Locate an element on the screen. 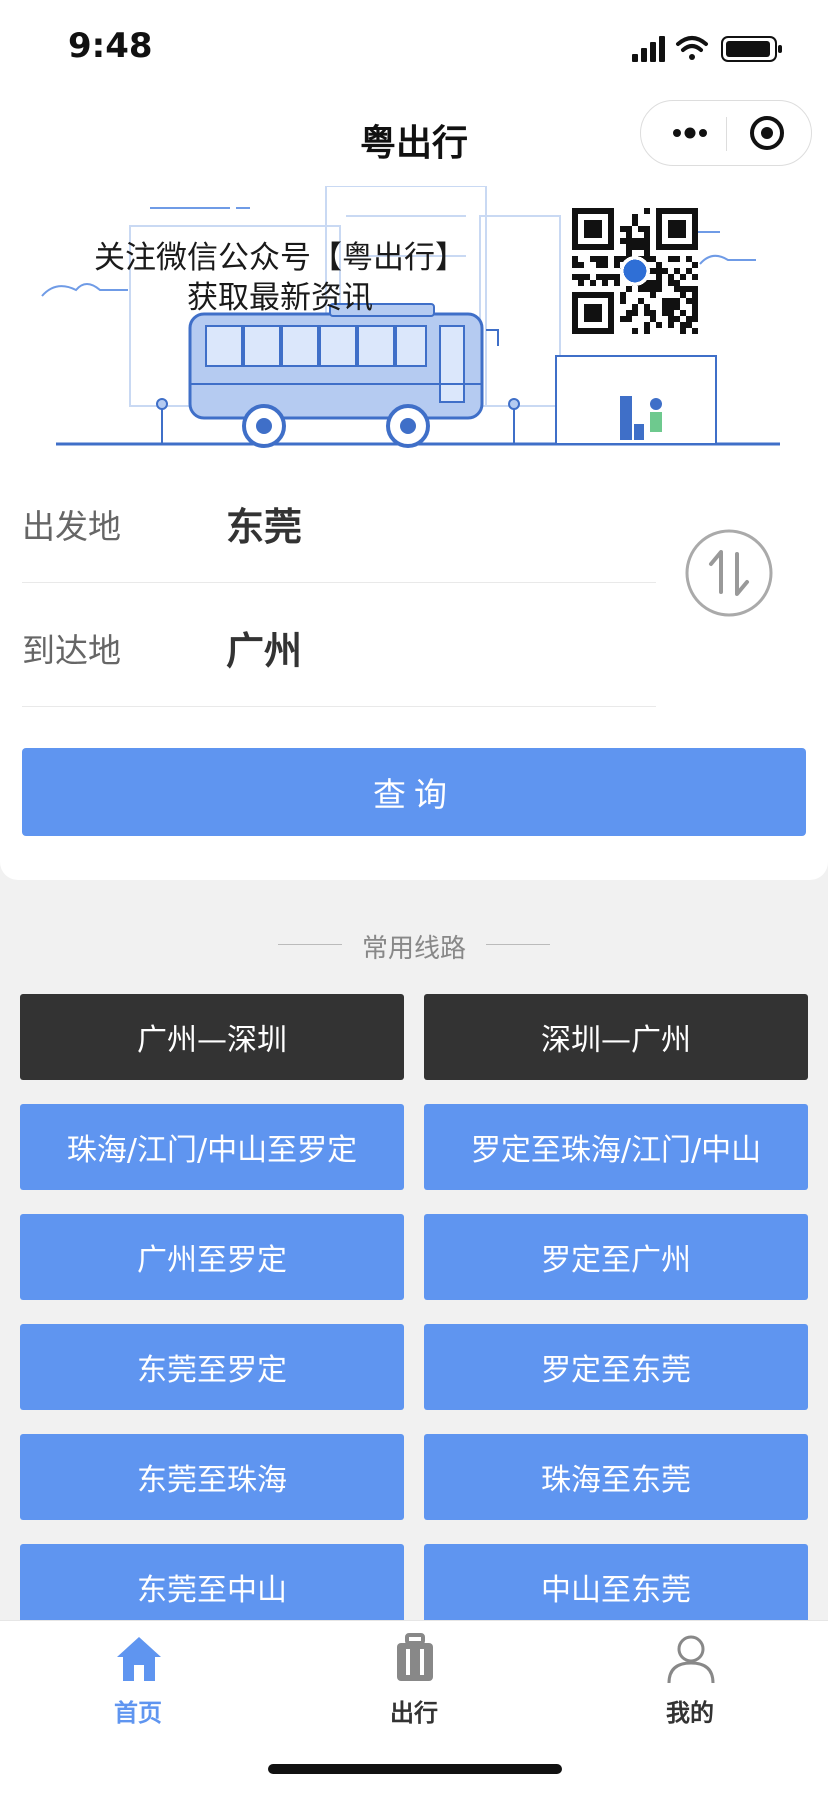  tab-travel-label: 出行 is located at coordinates (414, 1713).